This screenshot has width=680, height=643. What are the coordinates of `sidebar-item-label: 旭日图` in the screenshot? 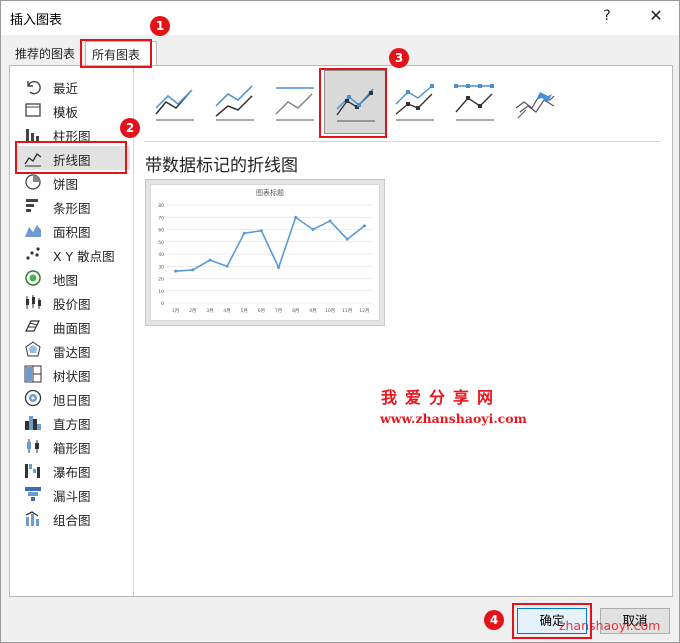 It's located at (72, 400).